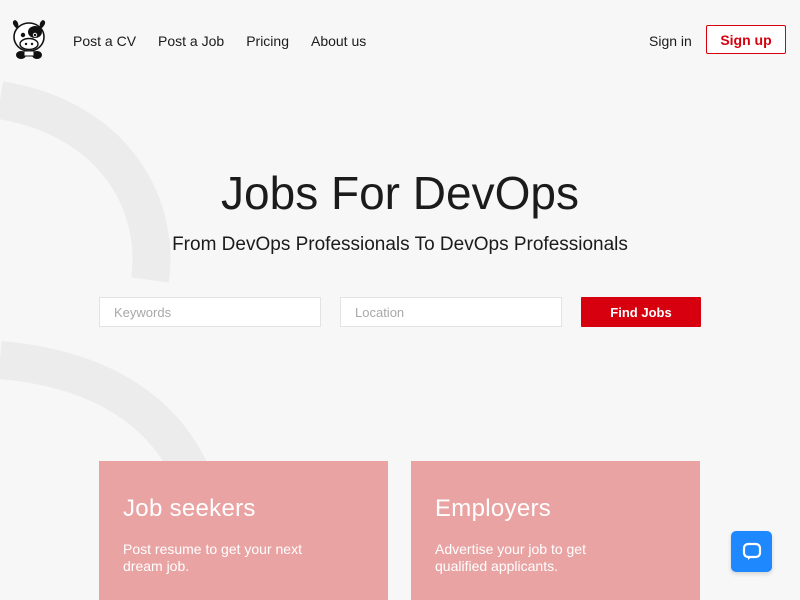 This screenshot has width=800, height=600. What do you see at coordinates (189, 508) in the screenshot?
I see `card-title: Job seekers` at bounding box center [189, 508].